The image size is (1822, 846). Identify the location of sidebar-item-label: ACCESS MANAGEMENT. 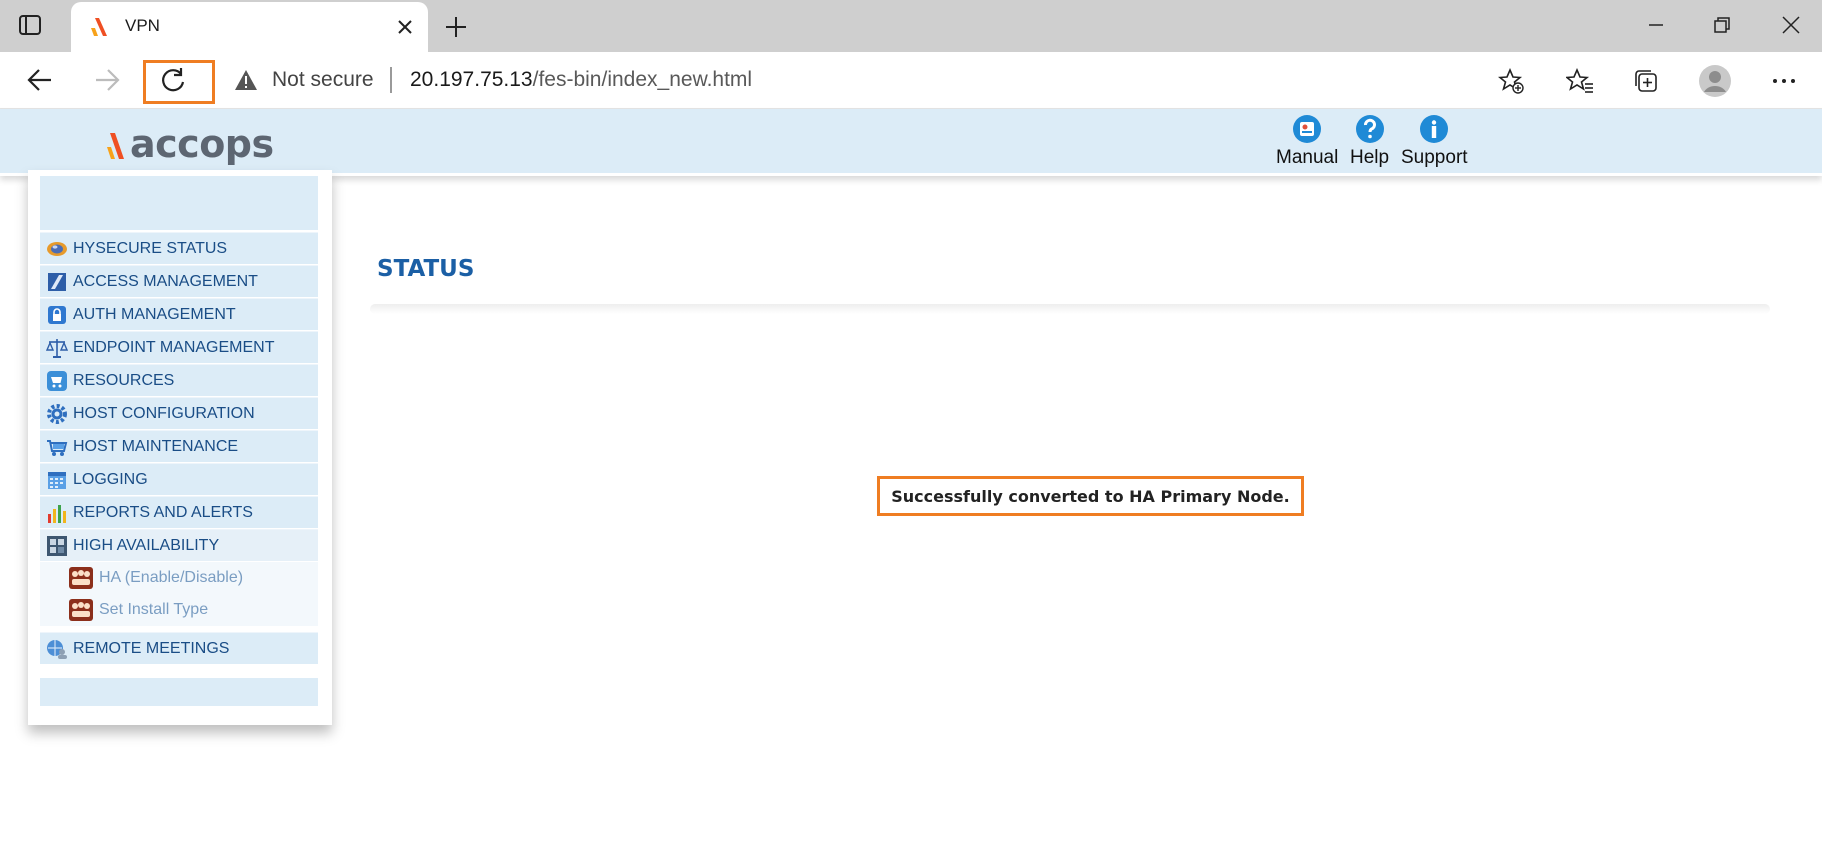
(165, 281).